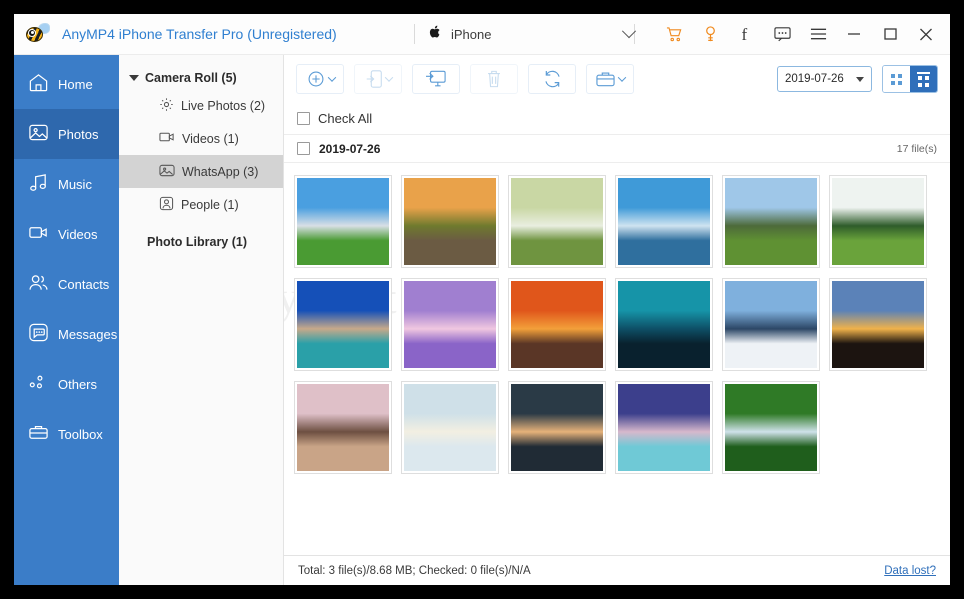  What do you see at coordinates (896, 79) in the screenshot?
I see `grid-view-button` at bounding box center [896, 79].